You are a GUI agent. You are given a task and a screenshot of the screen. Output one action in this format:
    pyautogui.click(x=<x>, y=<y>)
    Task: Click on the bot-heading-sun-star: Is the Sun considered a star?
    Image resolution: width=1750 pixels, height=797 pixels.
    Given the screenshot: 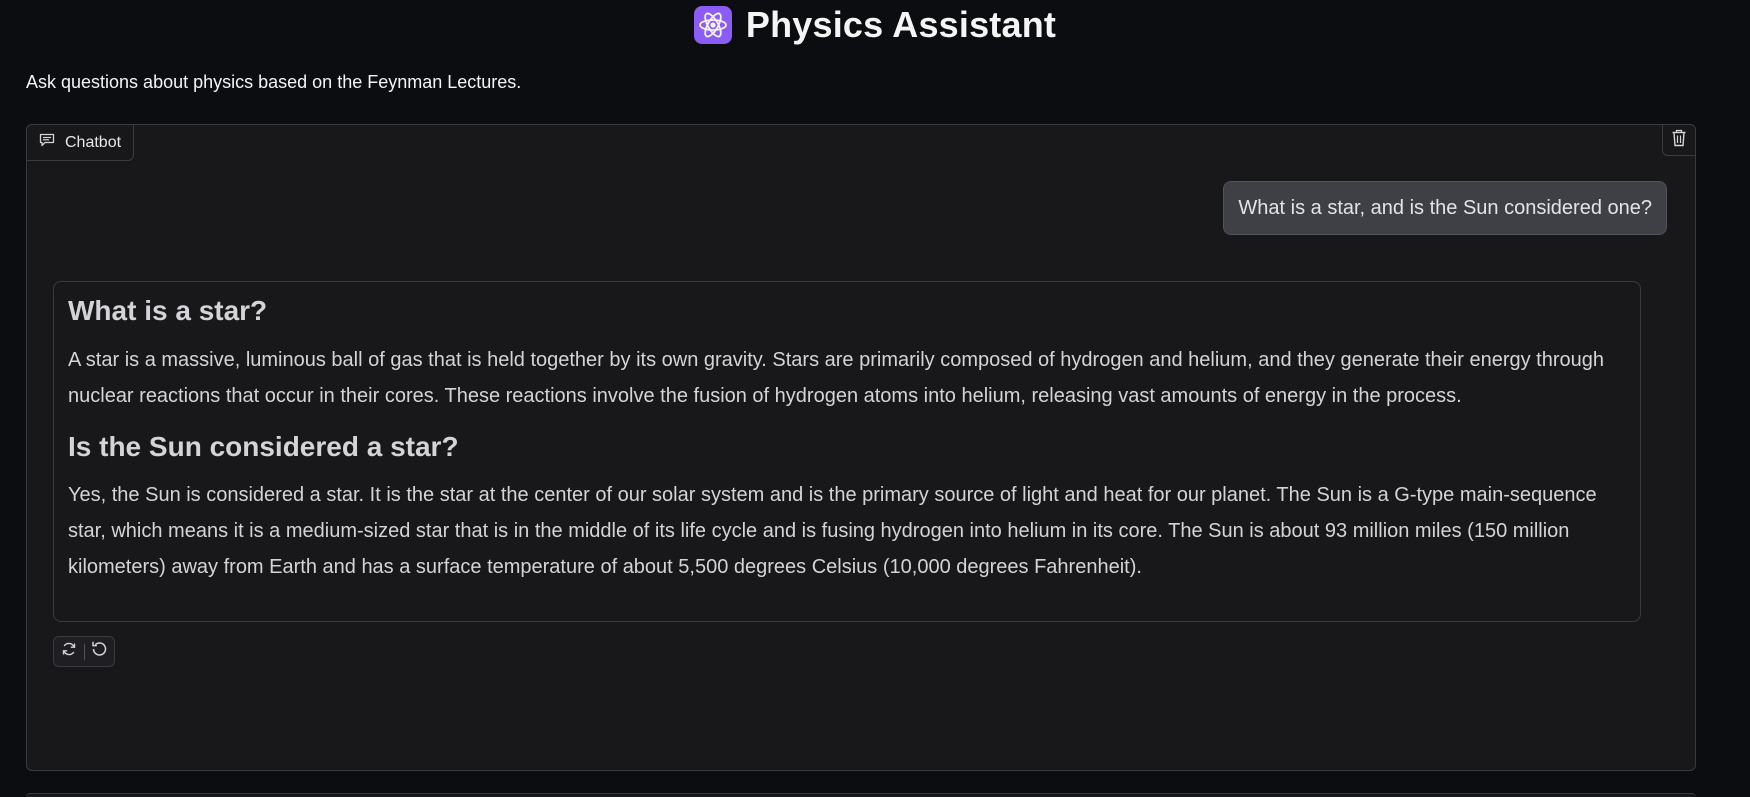 What is the action you would take?
    pyautogui.click(x=263, y=446)
    